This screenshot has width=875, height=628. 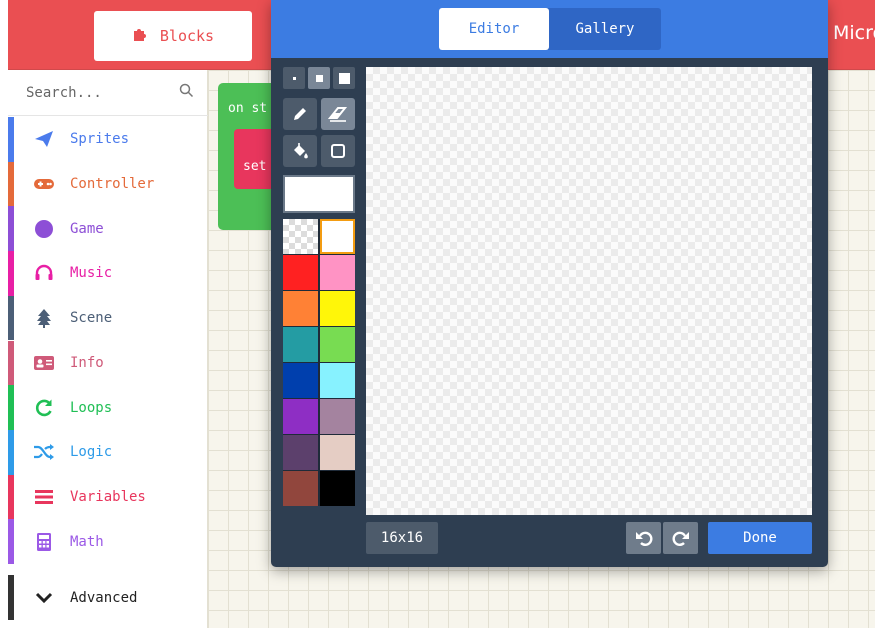 I want to click on category-label: Loops, so click(x=91, y=407).